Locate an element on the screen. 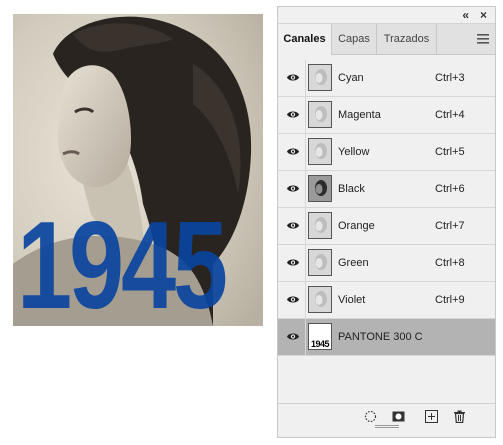 The image size is (503, 445). channel-name: Cyan is located at coordinates (351, 78).